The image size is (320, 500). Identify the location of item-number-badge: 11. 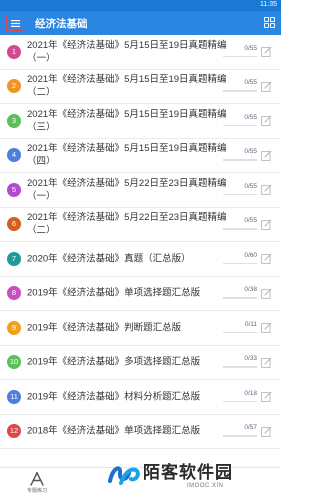
(14, 396).